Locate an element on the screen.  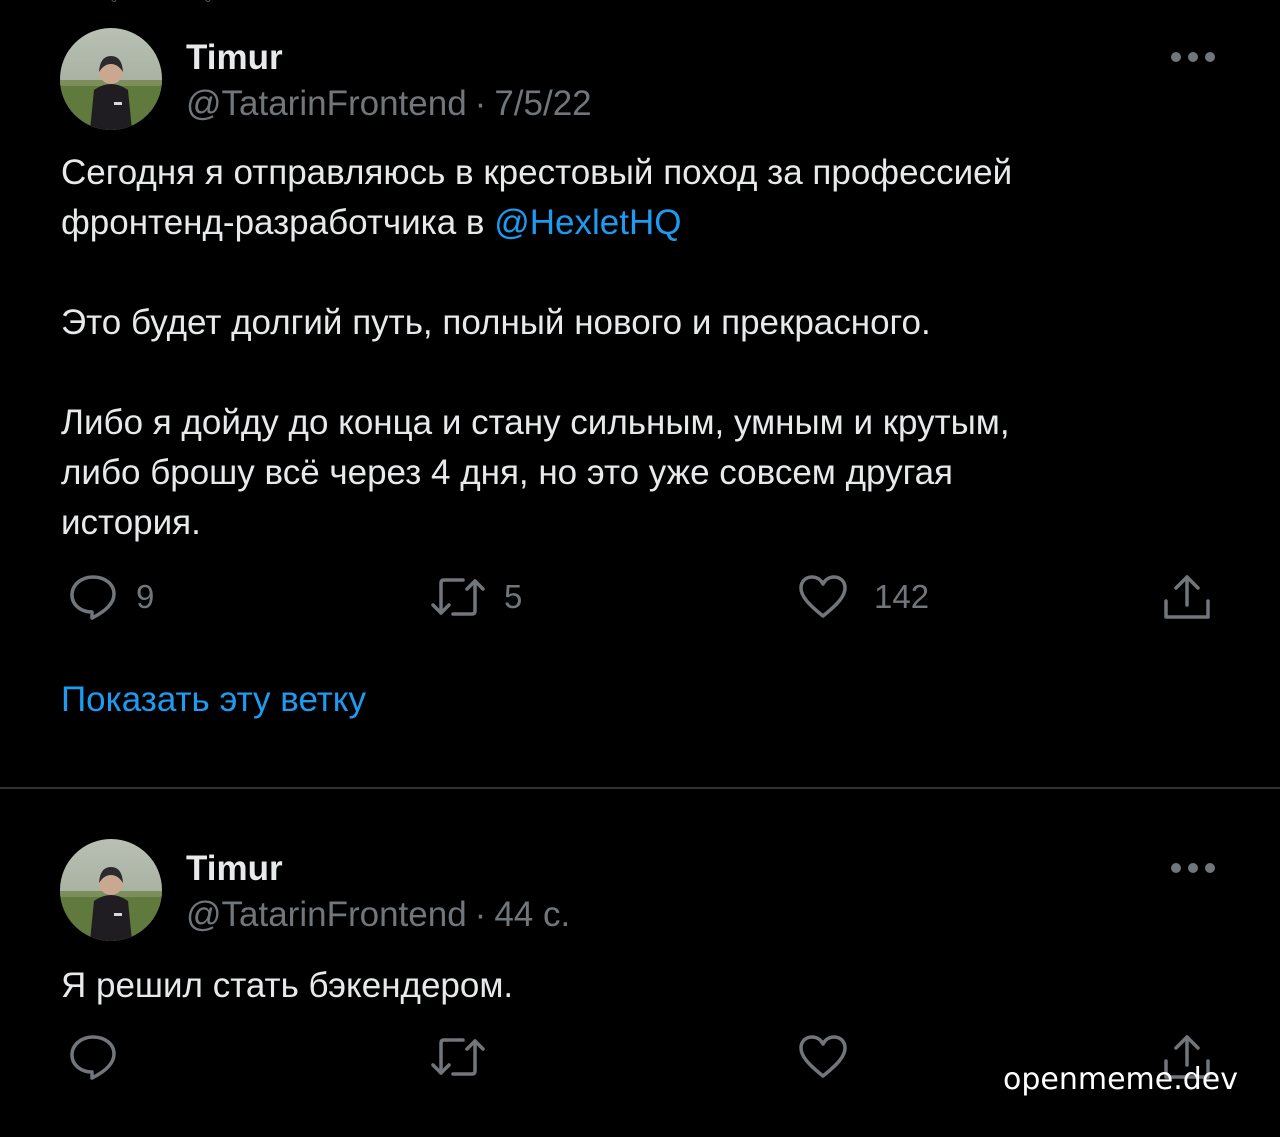
retweet-button is located at coordinates (458, 1057).